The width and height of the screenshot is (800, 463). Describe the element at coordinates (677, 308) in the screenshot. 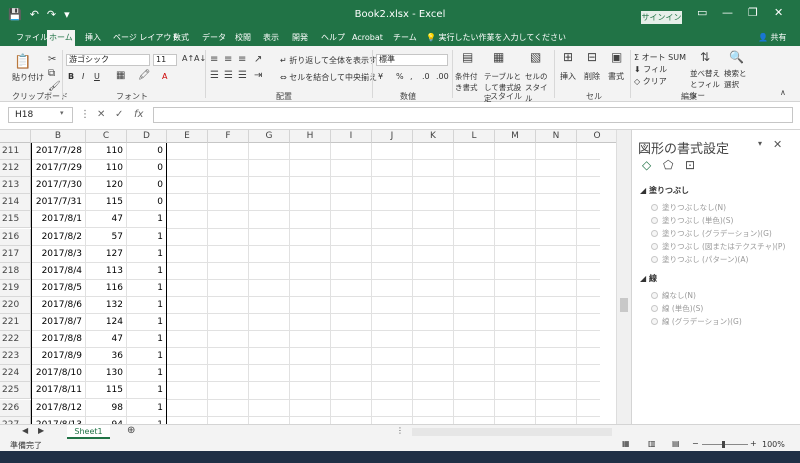

I see `line-option: 線 (単色)(S)` at that location.